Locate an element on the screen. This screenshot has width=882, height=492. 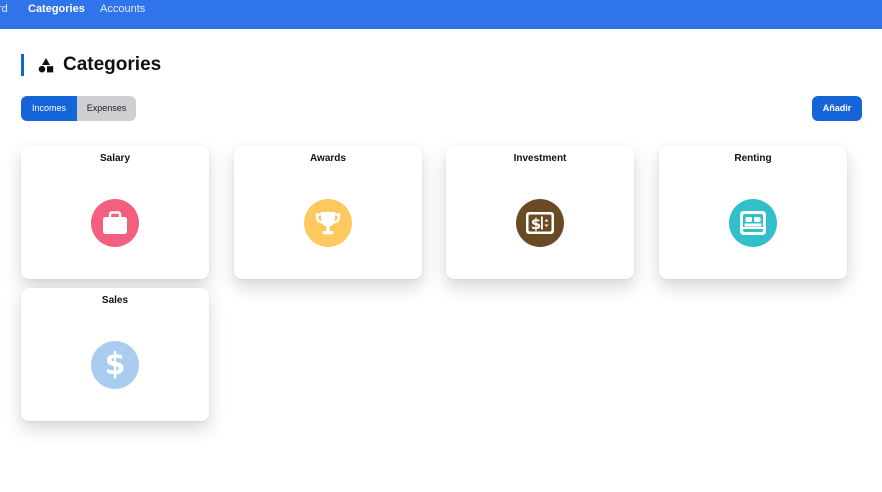
nav-item-dashboard: rd is located at coordinates (4, 9).